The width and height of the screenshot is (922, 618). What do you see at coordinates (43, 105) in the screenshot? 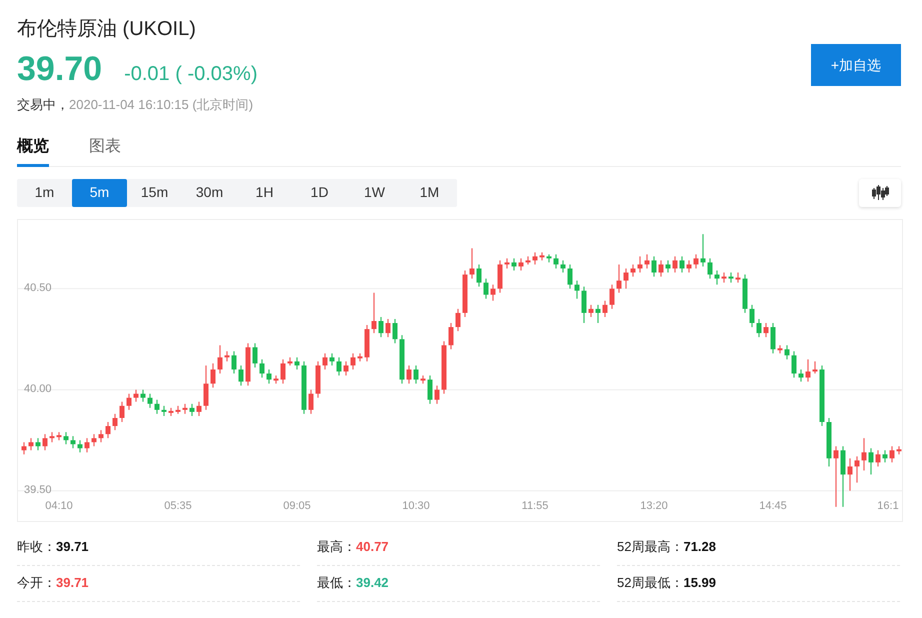
I see `trading-status: 交易中，` at bounding box center [43, 105].